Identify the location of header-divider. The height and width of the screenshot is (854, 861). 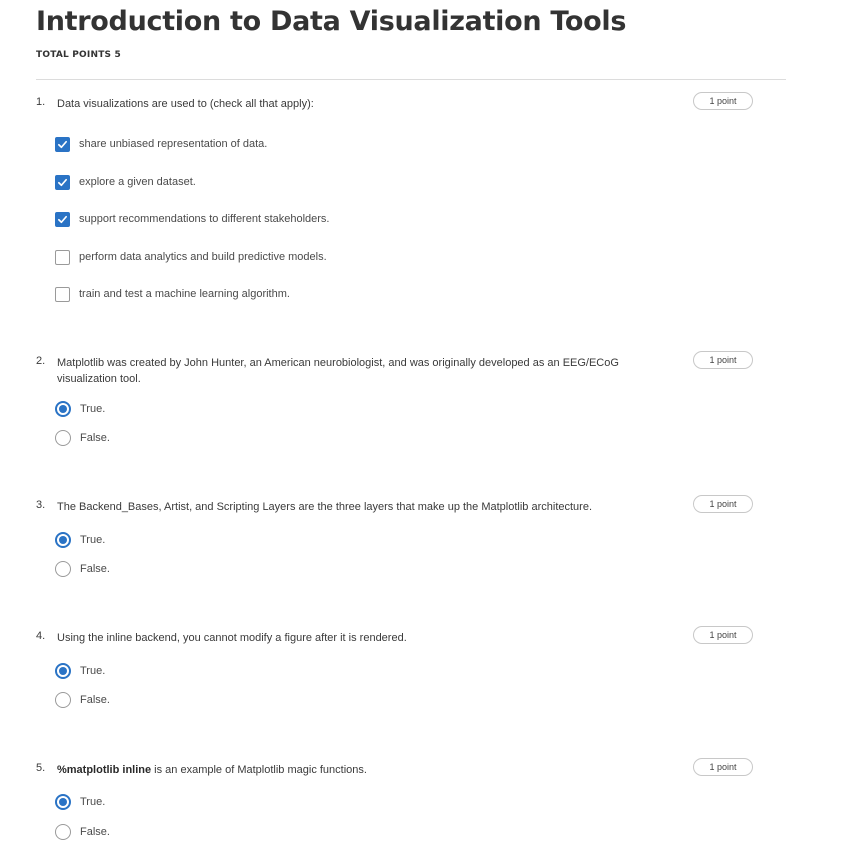
(411, 79).